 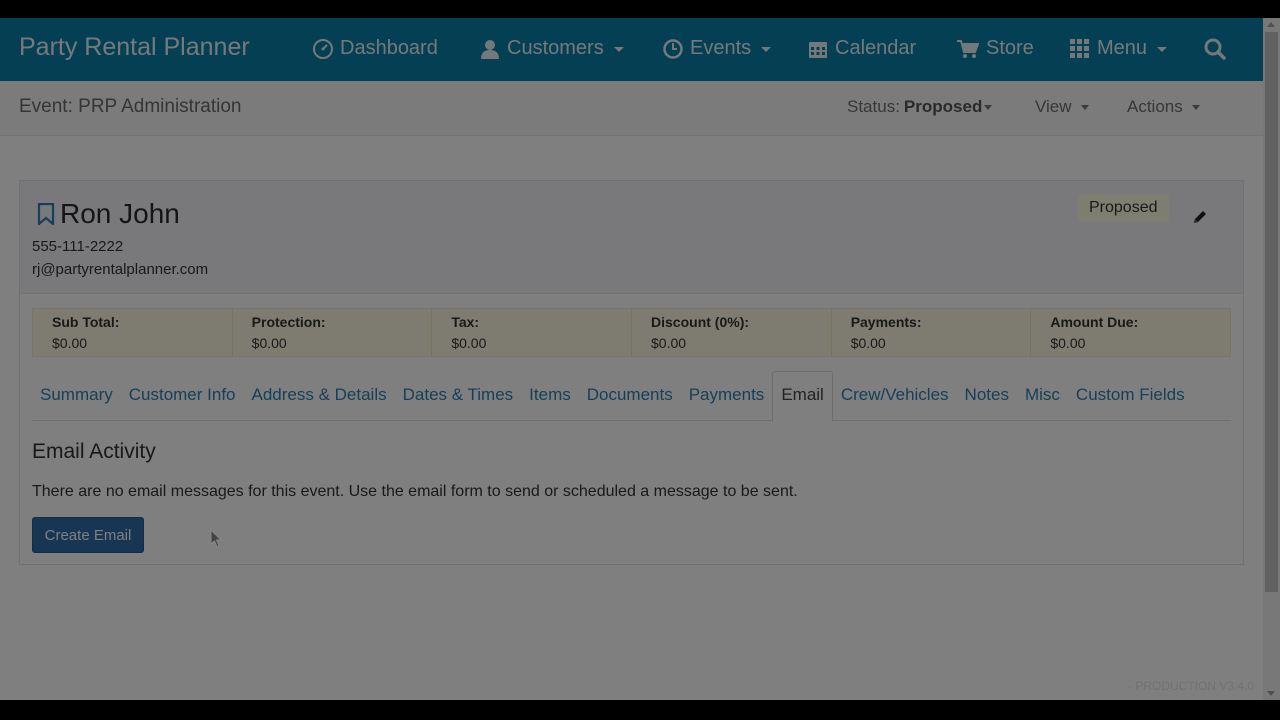 What do you see at coordinates (732, 332) in the screenshot?
I see `total-discount: Discount (0%): $0.00` at bounding box center [732, 332].